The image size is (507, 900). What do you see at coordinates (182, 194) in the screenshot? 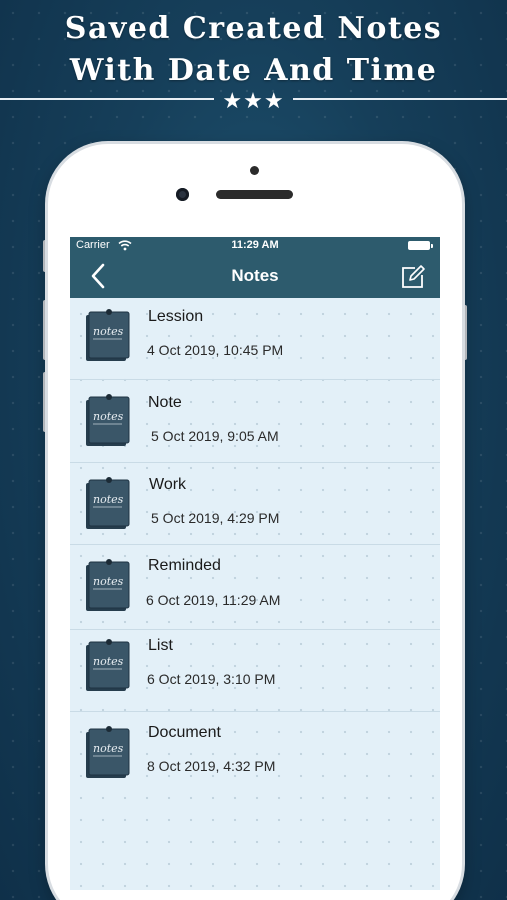
I see `phone-camera` at bounding box center [182, 194].